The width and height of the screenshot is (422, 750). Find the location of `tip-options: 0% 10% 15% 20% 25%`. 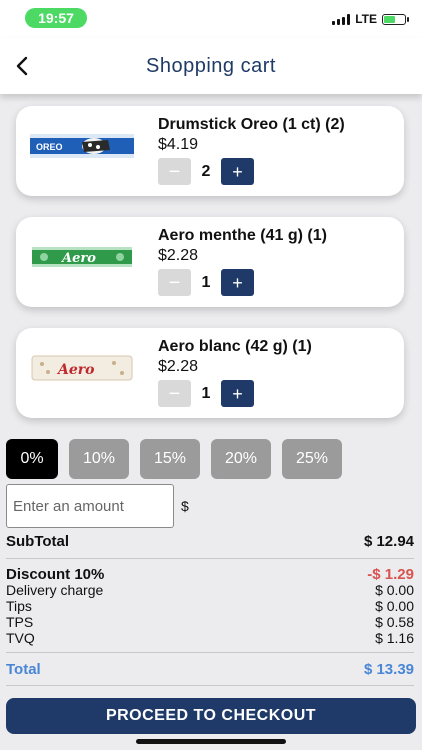

tip-options: 0% 10% 15% 20% 25% is located at coordinates (174, 459).